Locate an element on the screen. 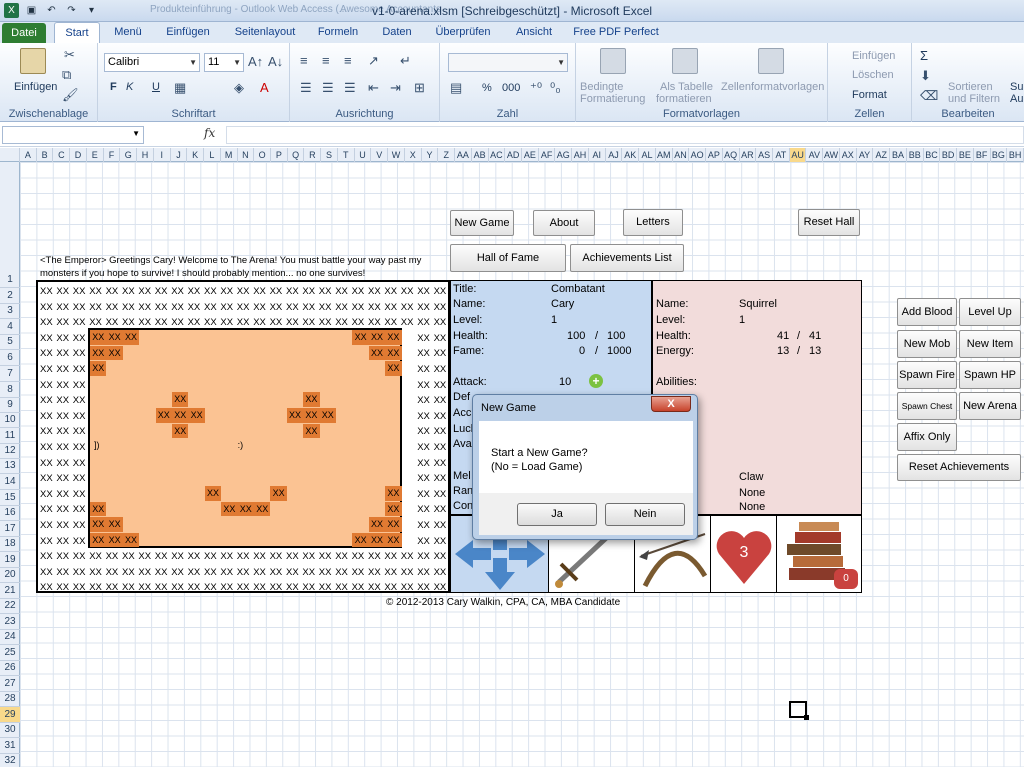 This screenshot has width=1024, height=767. cell-styles-icon is located at coordinates (771, 61).